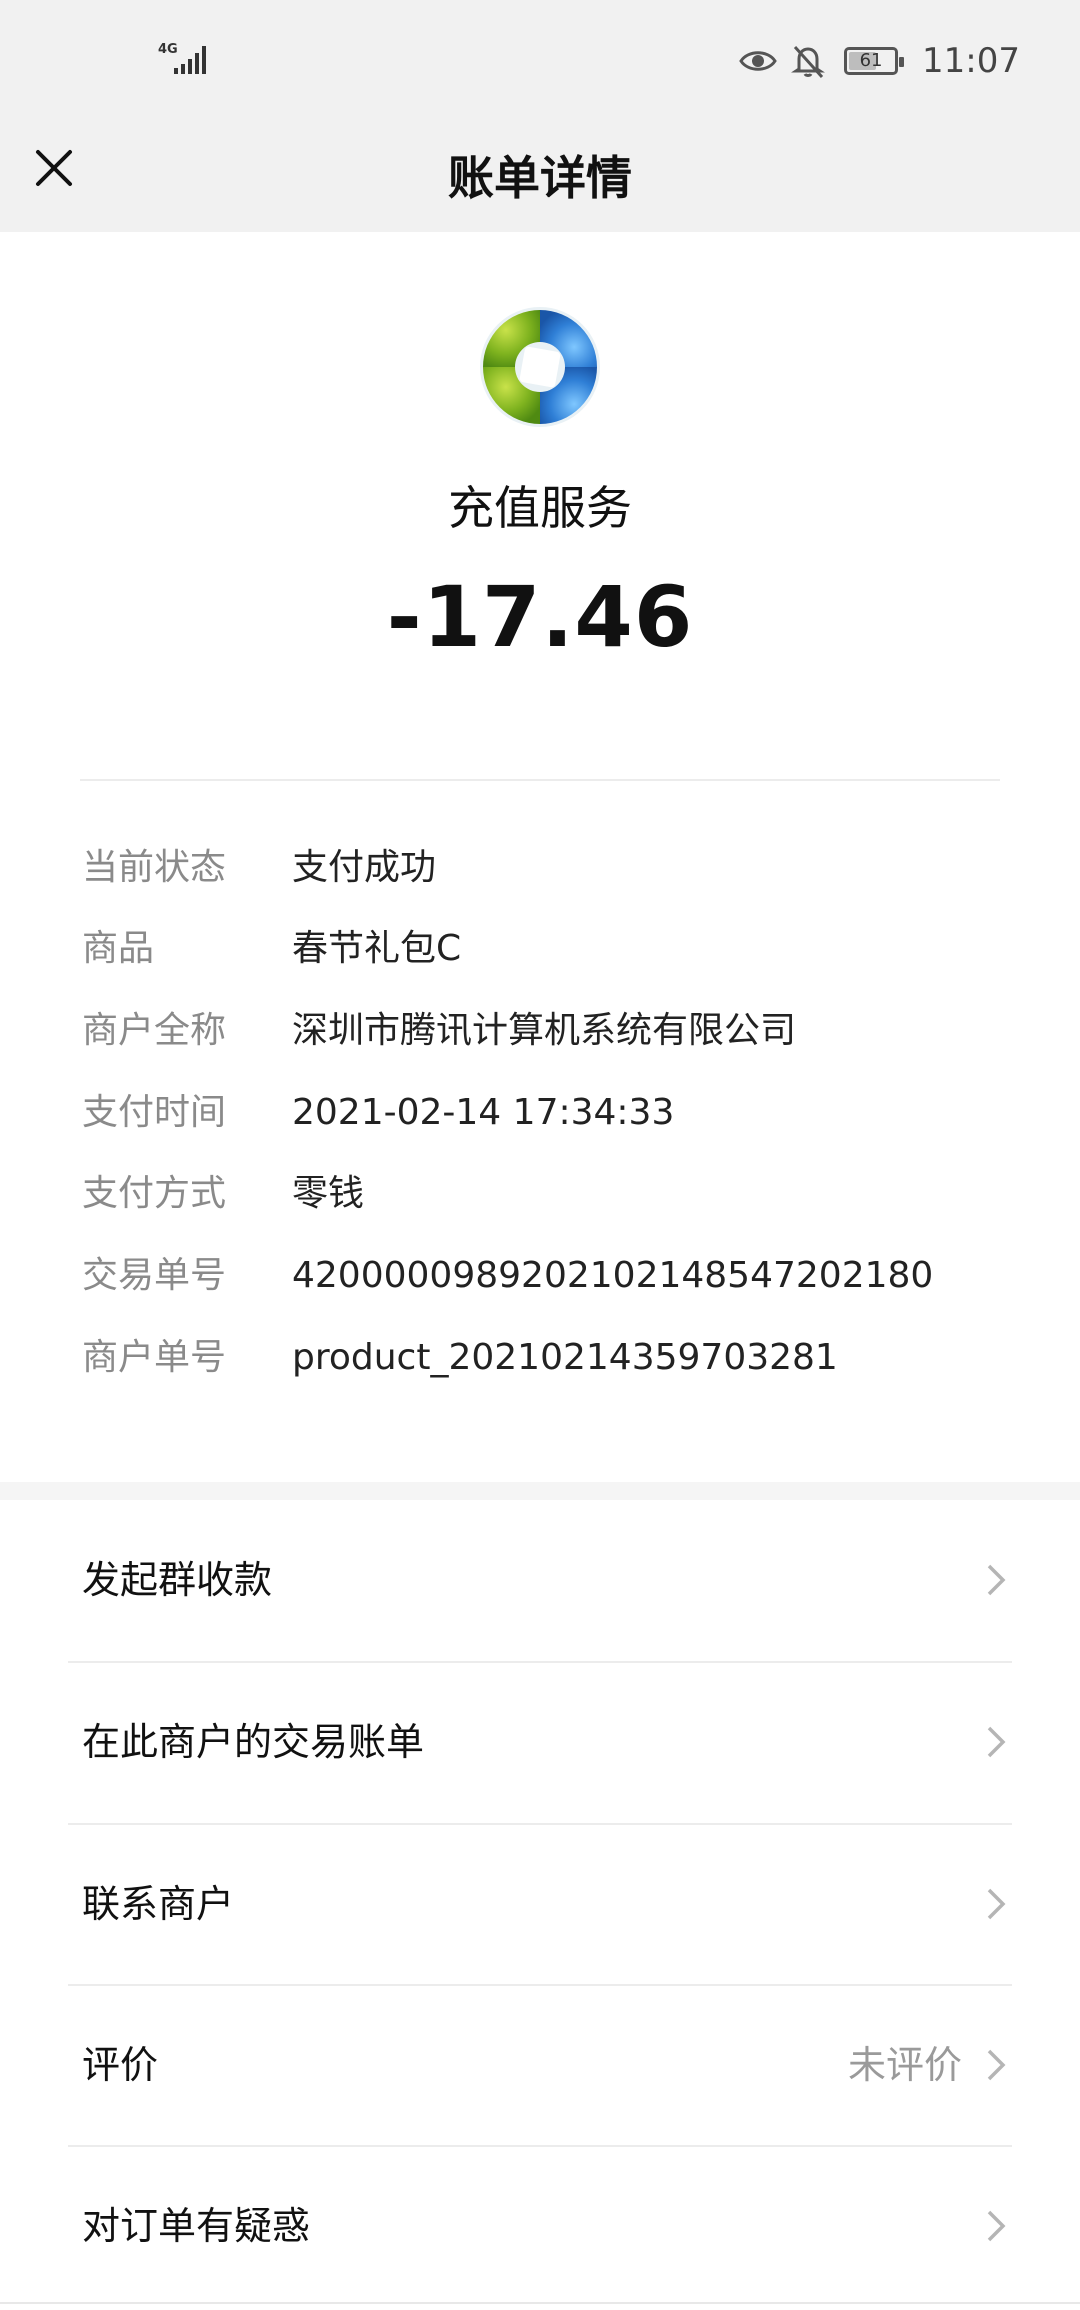 Image resolution: width=1080 pixels, height=2310 pixels. I want to click on clock: 11:07, so click(971, 61).